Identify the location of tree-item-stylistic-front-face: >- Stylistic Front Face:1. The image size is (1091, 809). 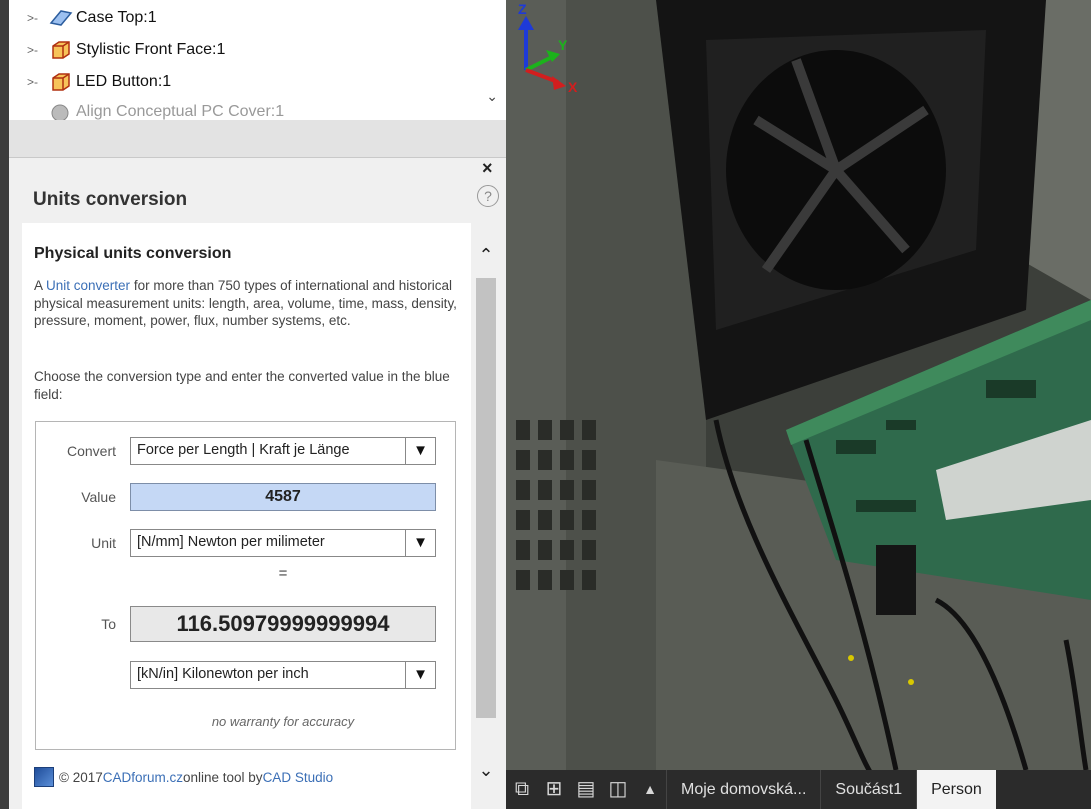
(126, 50).